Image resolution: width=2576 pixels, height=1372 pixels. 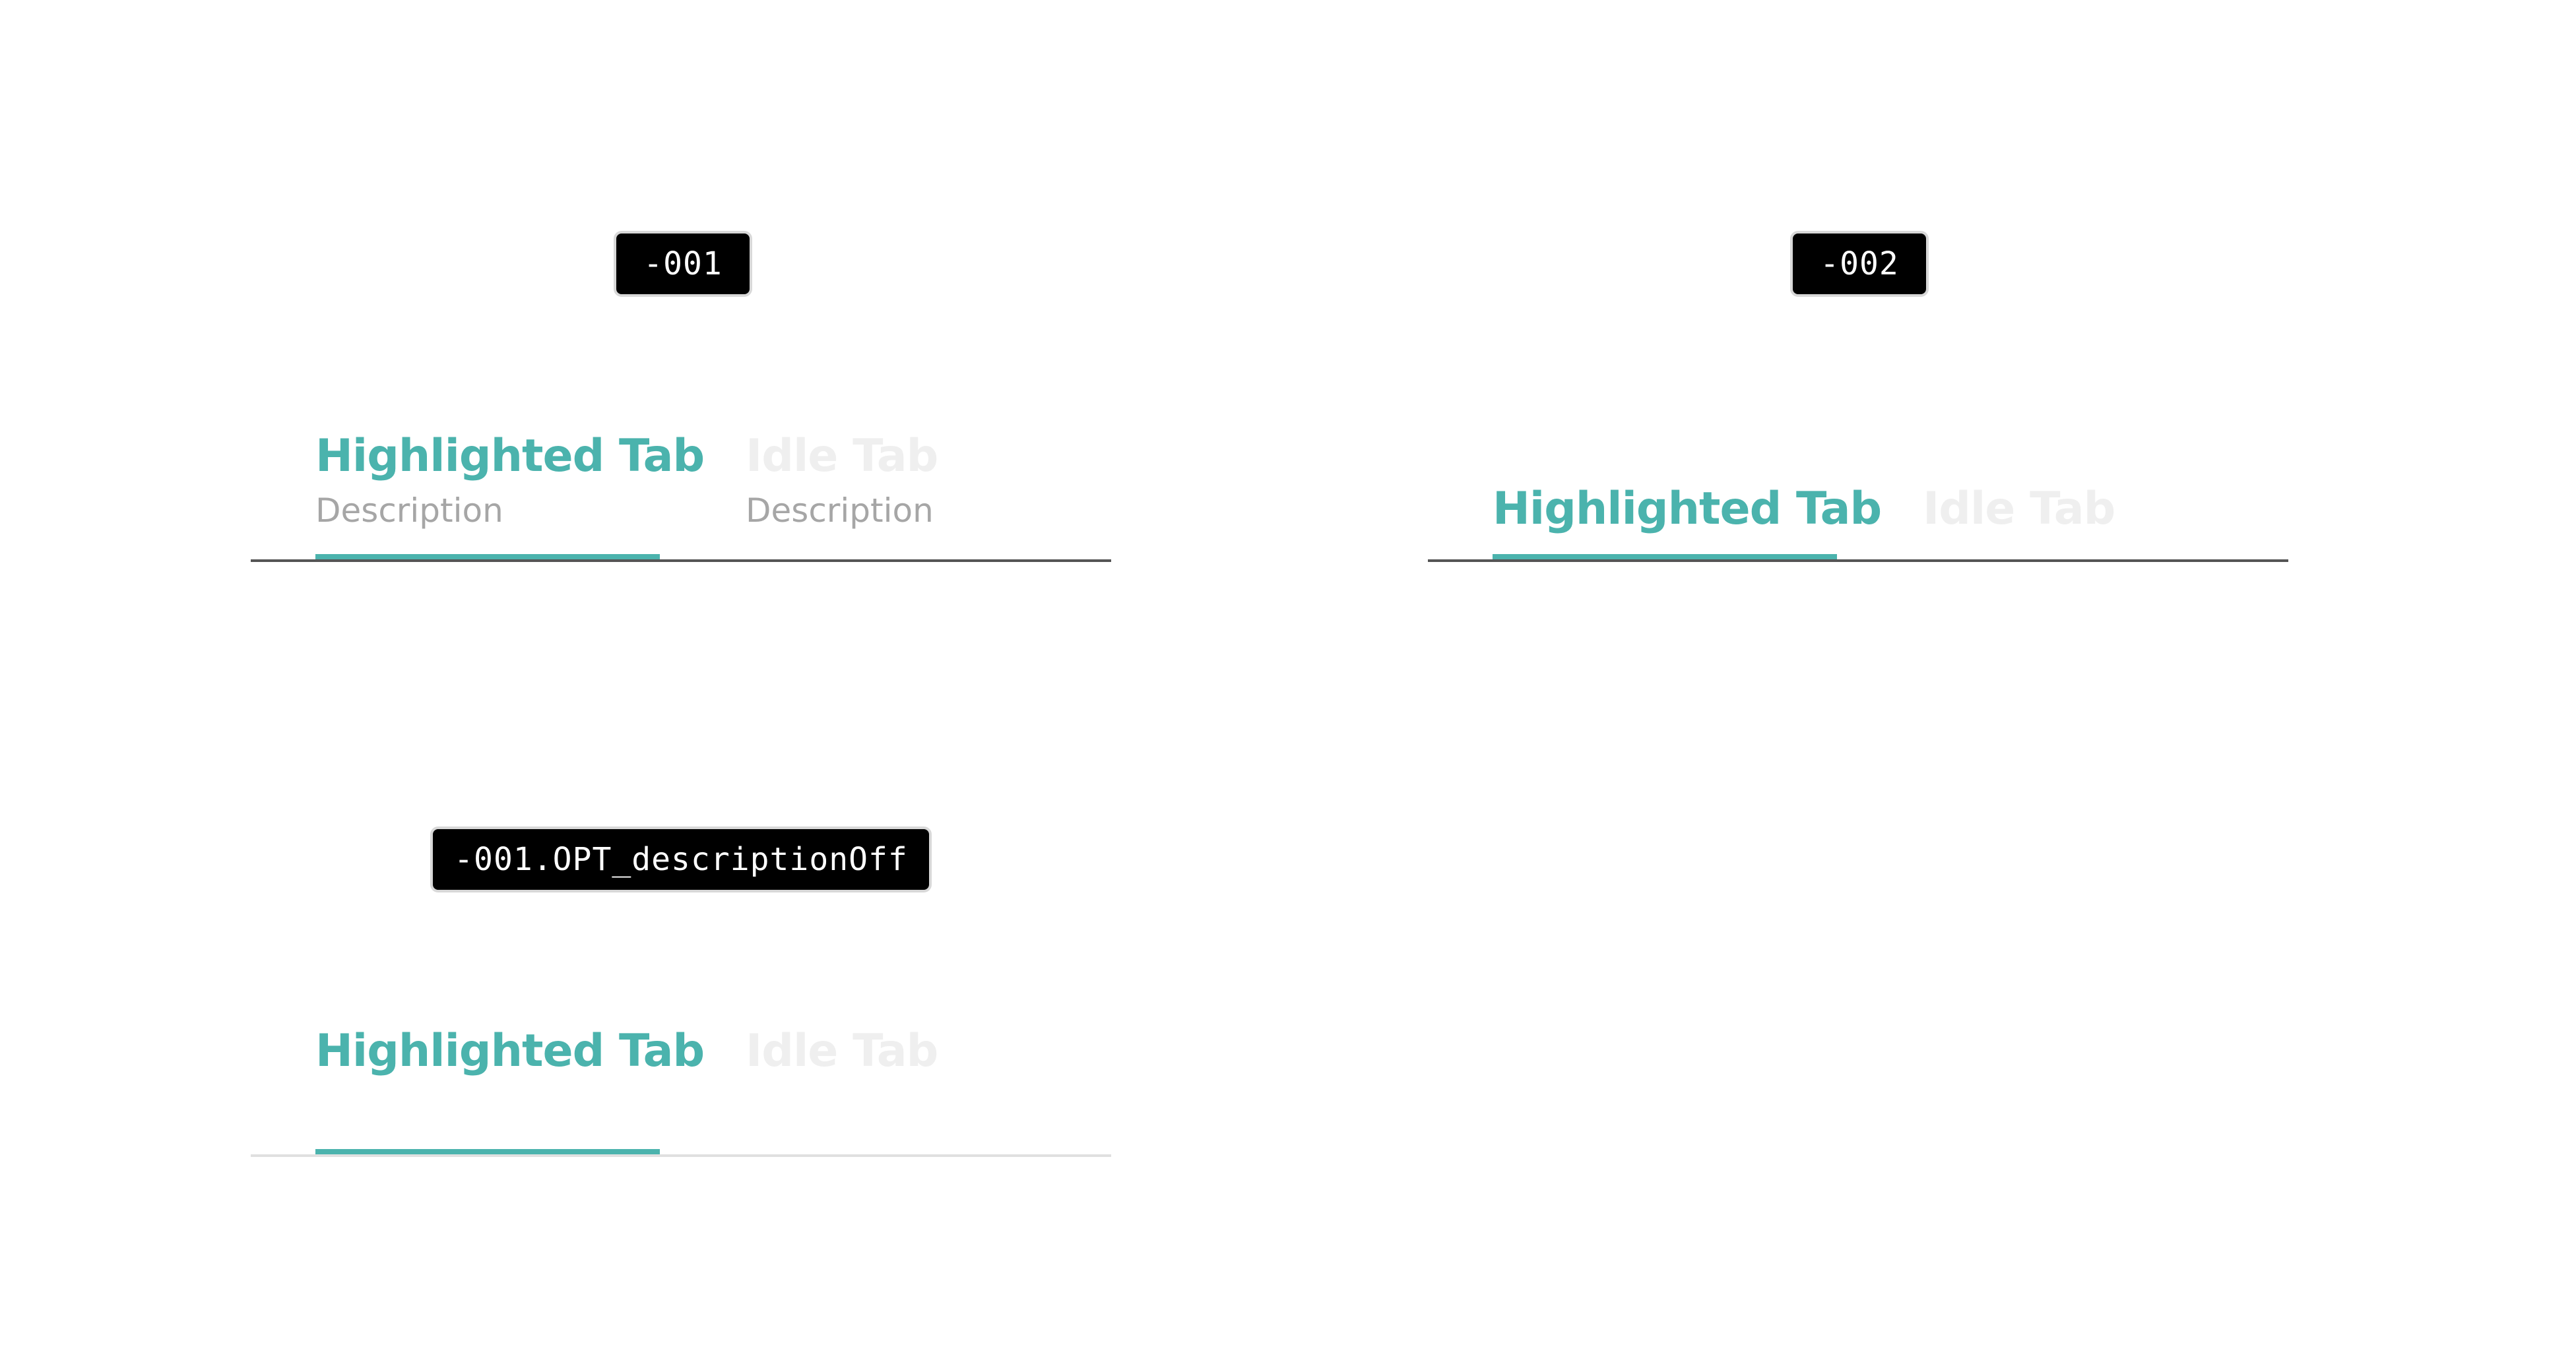 I want to click on tab-idle: Idle Tab Description, so click(x=845, y=496).